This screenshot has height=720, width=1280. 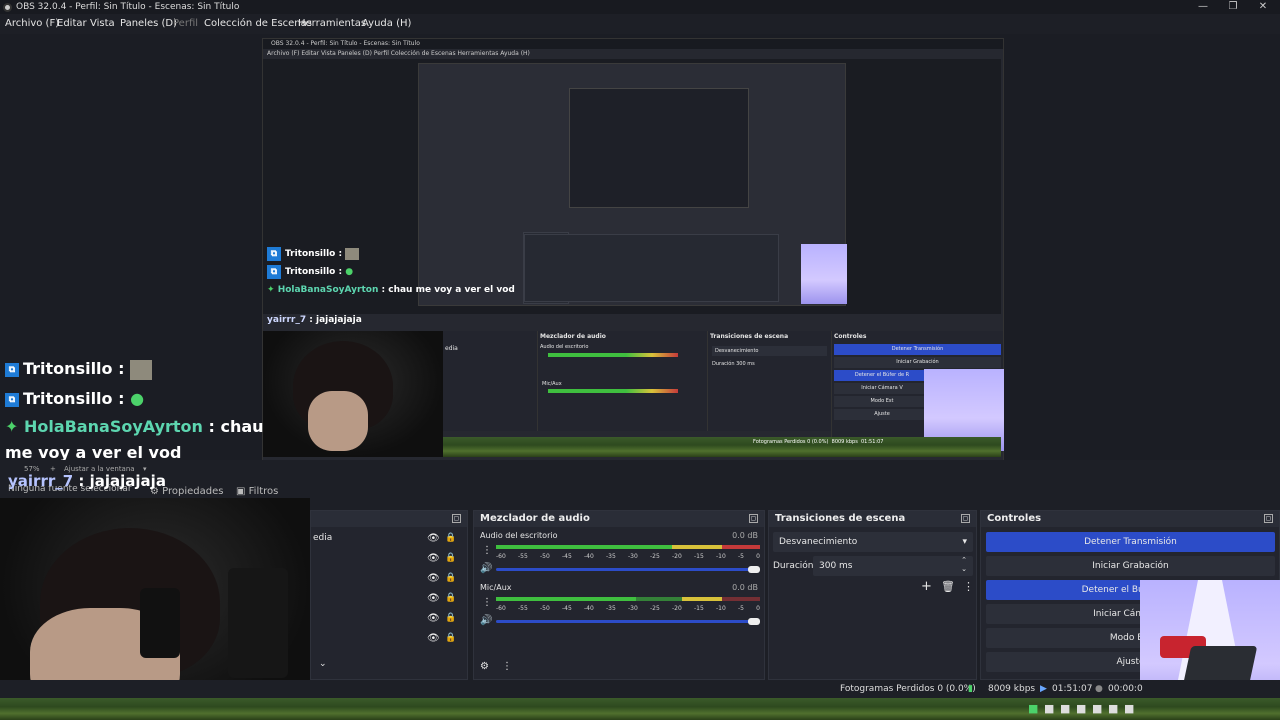 What do you see at coordinates (964, 565) in the screenshot?
I see `spin-arrows-icon: ⌃ ⌄` at bounding box center [964, 565].